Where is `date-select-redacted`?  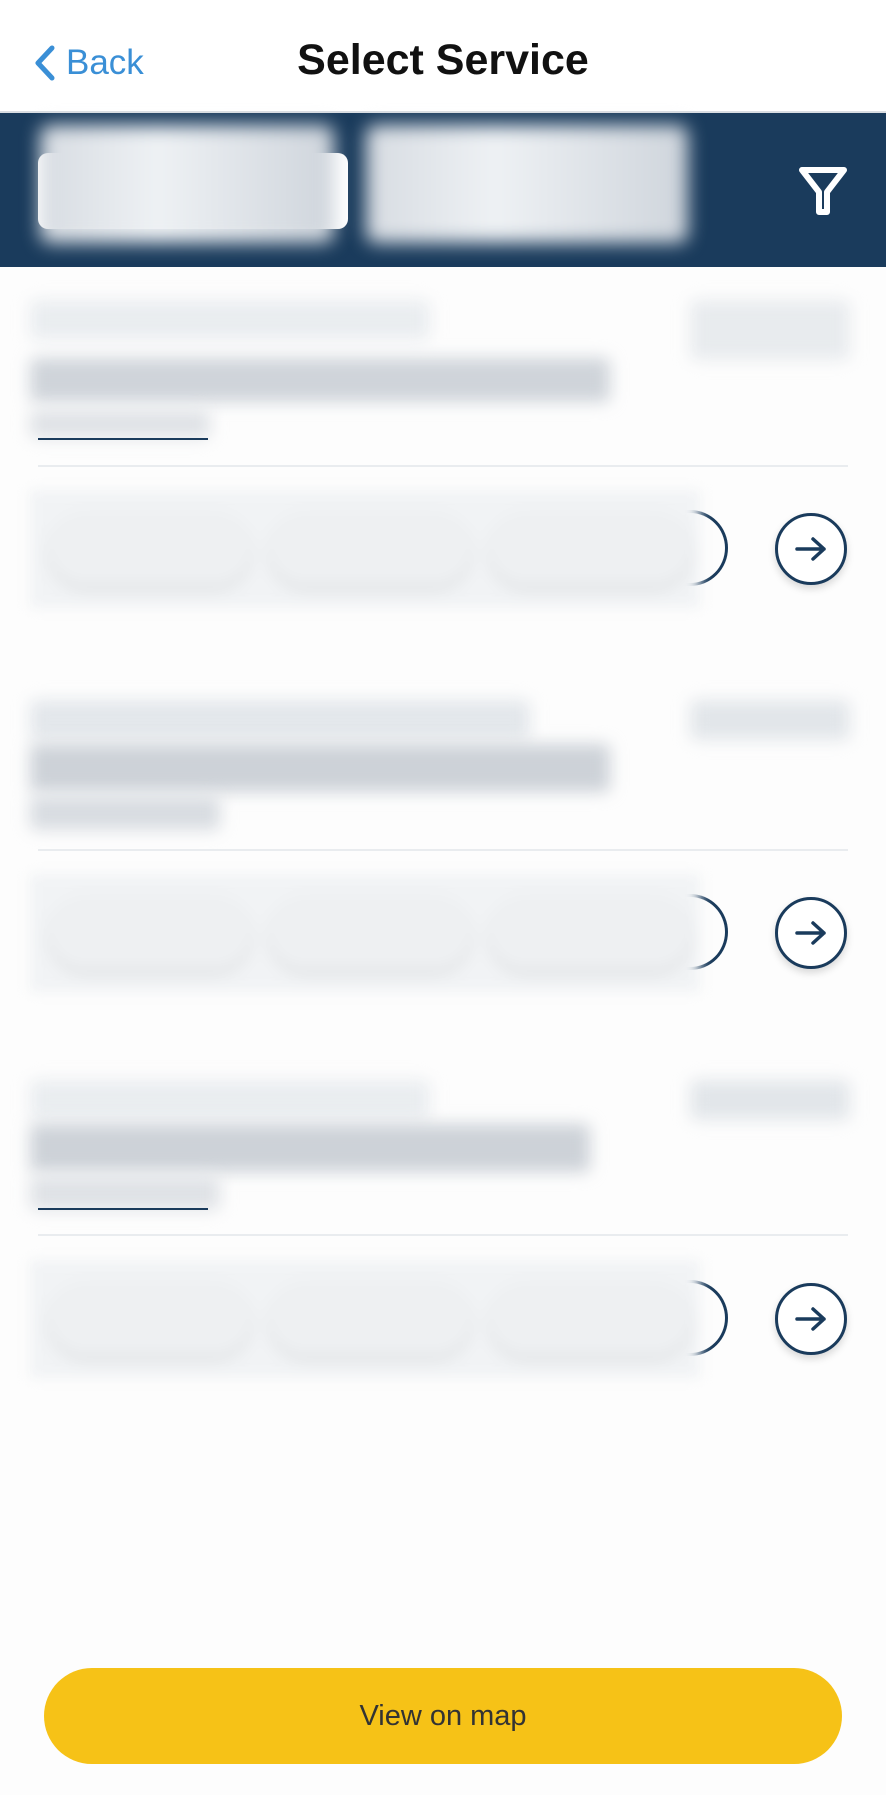
date-select-redacted is located at coordinates (527, 184).